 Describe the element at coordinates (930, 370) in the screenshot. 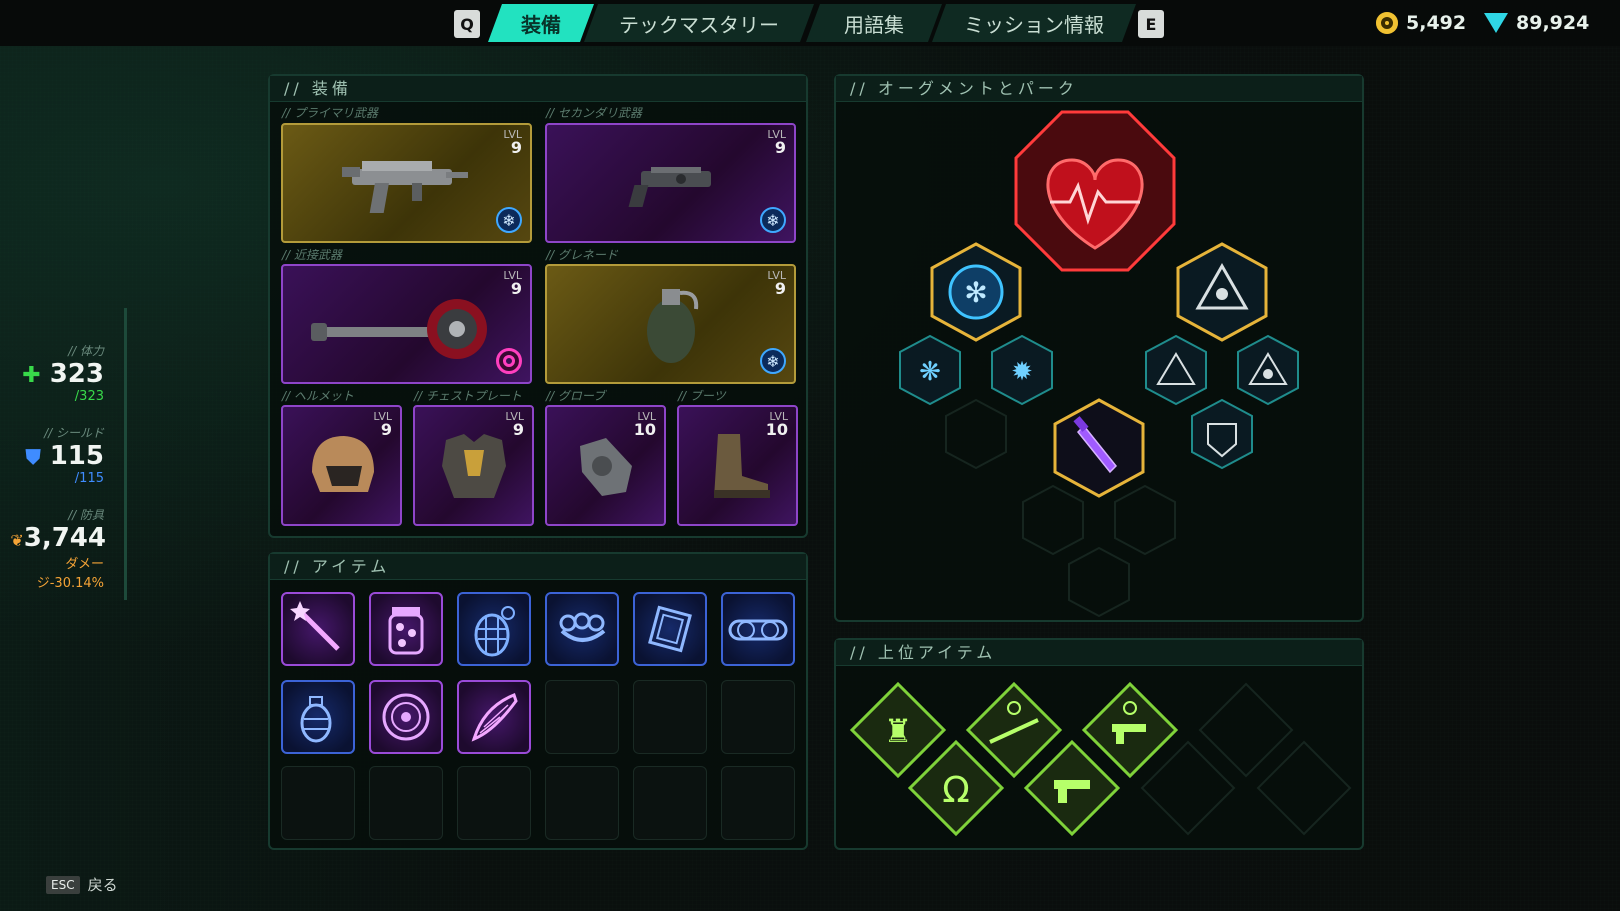

I see `frost-bug-icon: ❋` at that location.